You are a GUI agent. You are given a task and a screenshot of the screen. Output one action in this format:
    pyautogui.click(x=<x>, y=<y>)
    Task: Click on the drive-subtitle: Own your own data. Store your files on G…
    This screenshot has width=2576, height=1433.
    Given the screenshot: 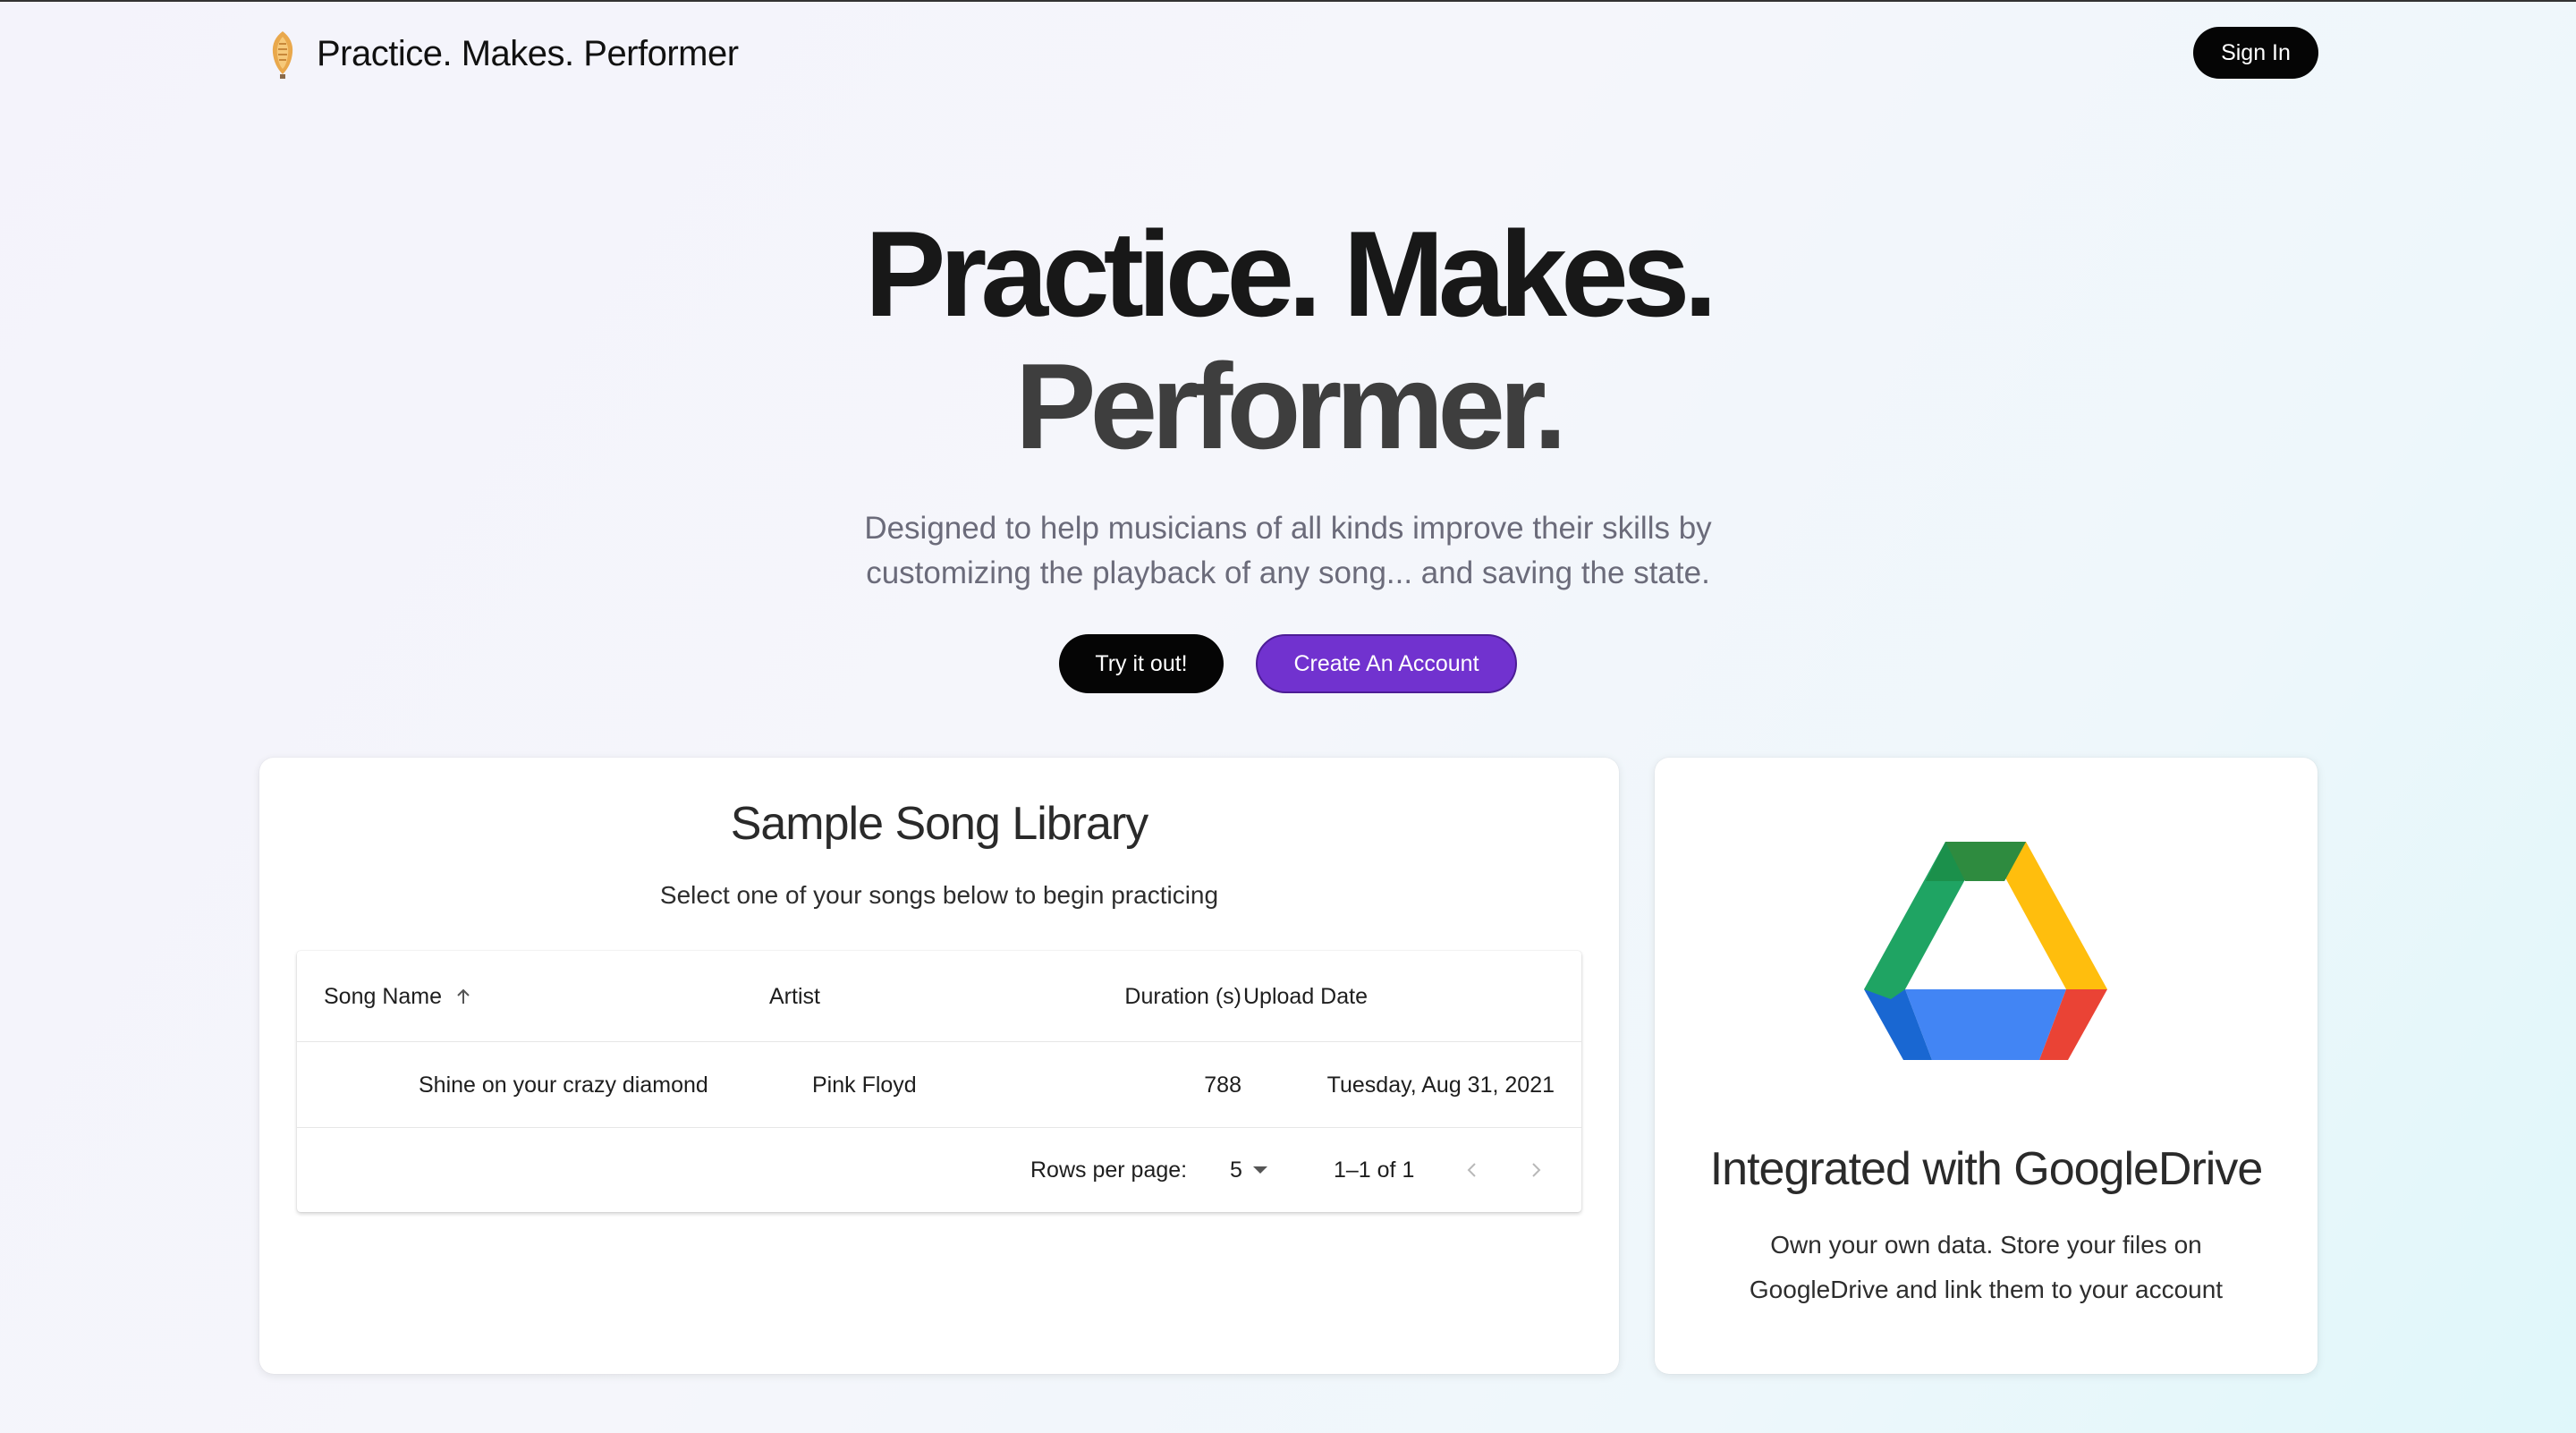 What is the action you would take?
    pyautogui.click(x=1986, y=1267)
    